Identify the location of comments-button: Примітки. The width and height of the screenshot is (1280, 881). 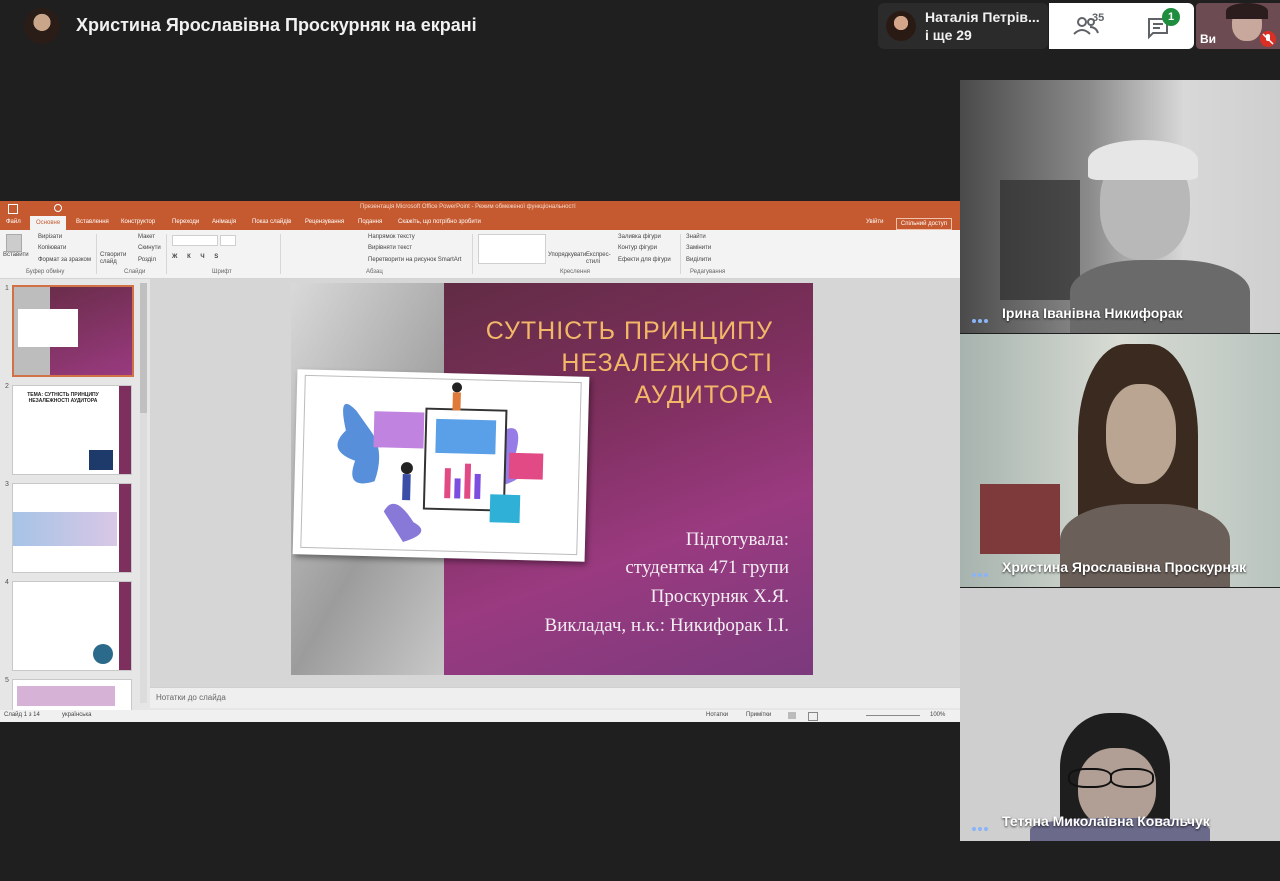
(758, 715).